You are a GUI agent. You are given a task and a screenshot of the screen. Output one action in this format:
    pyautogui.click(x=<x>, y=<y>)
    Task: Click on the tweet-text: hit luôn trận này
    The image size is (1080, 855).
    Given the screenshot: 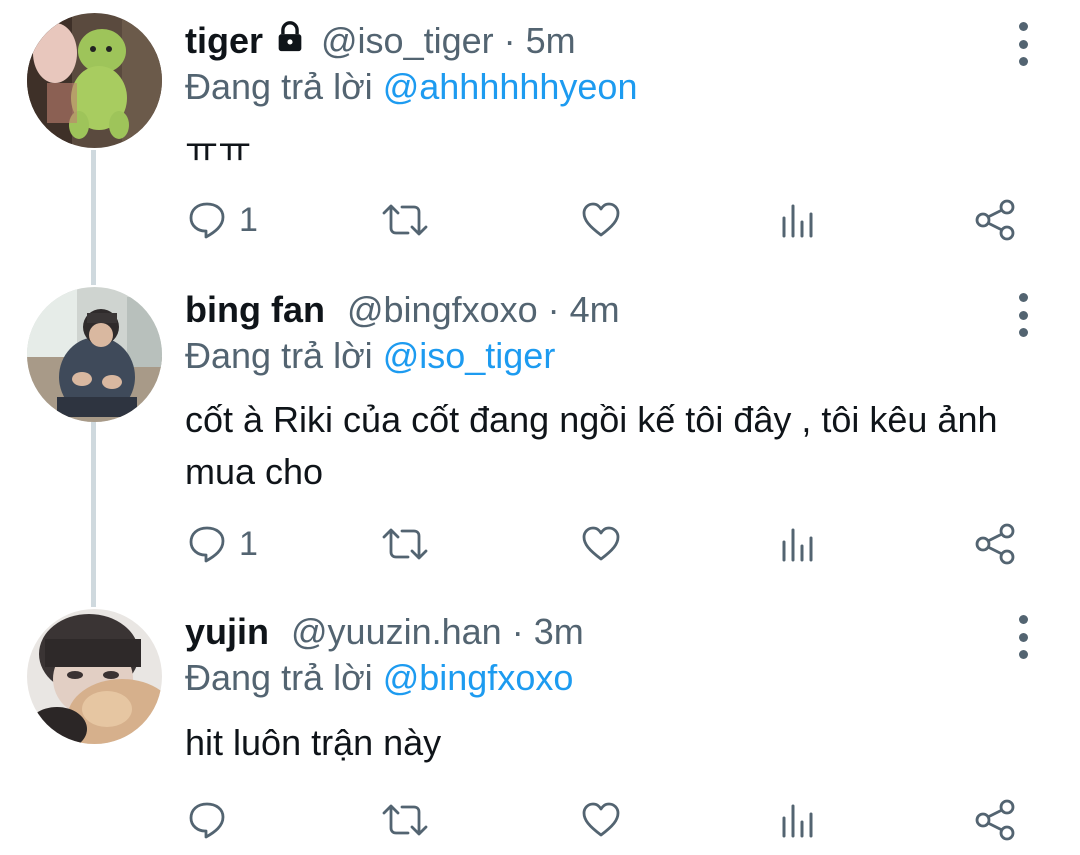 What is the action you would take?
    pyautogui.click(x=313, y=742)
    